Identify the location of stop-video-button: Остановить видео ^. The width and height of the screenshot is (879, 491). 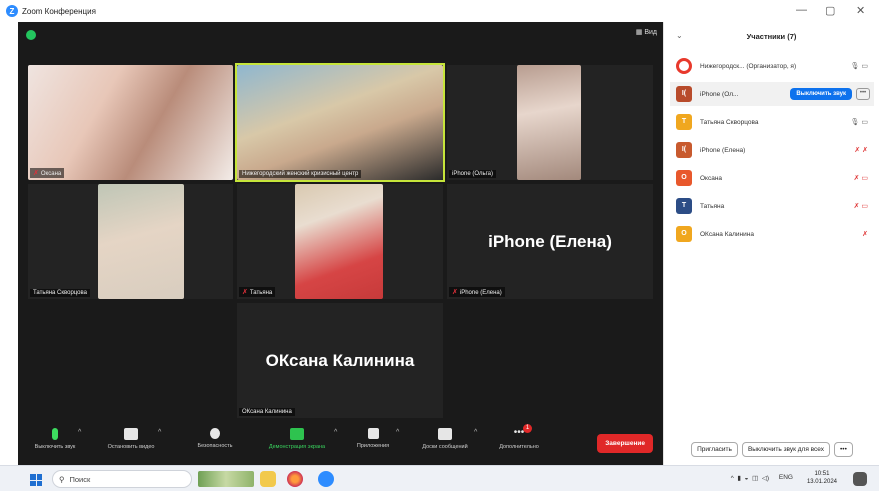
(131, 439).